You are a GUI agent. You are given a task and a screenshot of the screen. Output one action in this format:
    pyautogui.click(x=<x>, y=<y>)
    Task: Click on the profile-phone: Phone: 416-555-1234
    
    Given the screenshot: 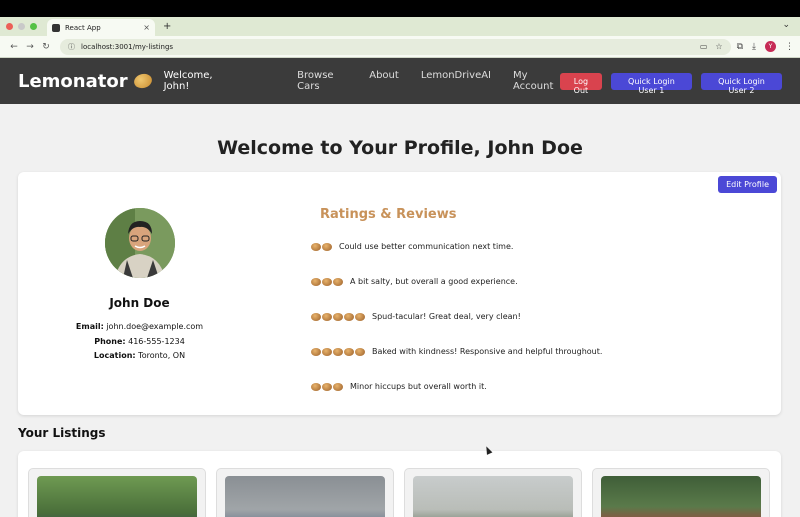 What is the action you would take?
    pyautogui.click(x=139, y=341)
    